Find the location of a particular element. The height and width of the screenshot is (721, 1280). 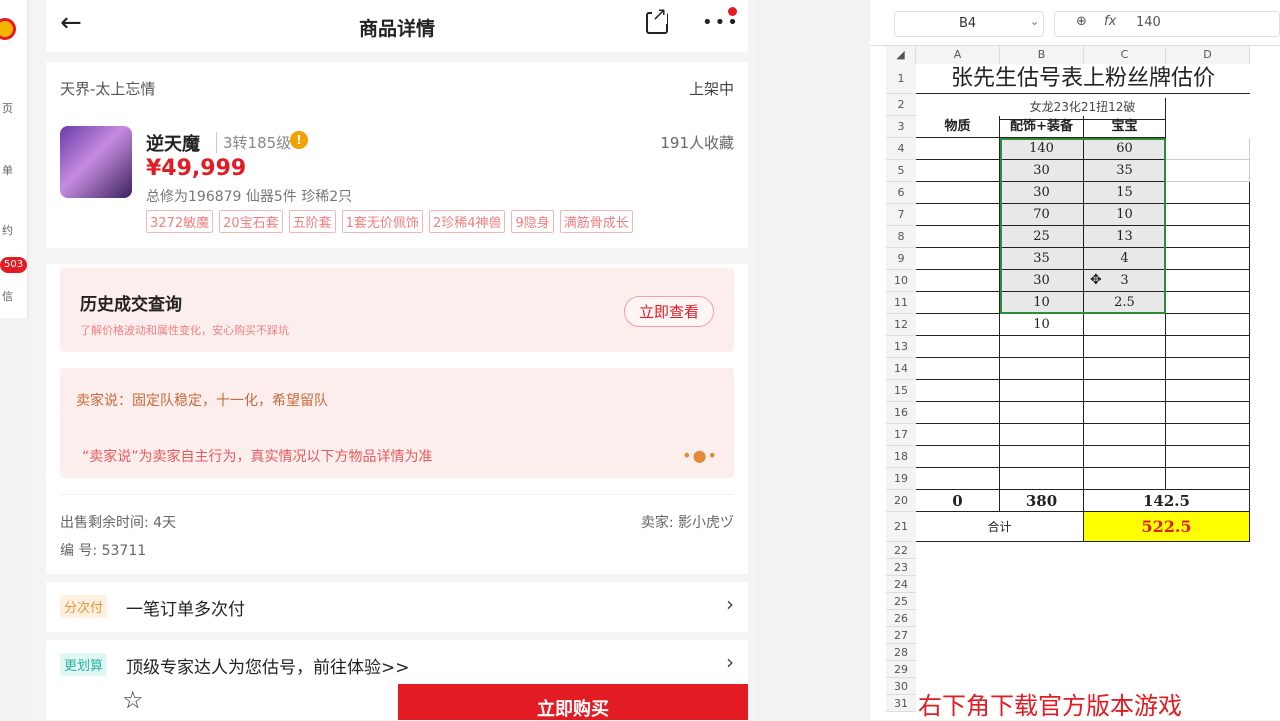

row-header: 18 is located at coordinates (901, 457).